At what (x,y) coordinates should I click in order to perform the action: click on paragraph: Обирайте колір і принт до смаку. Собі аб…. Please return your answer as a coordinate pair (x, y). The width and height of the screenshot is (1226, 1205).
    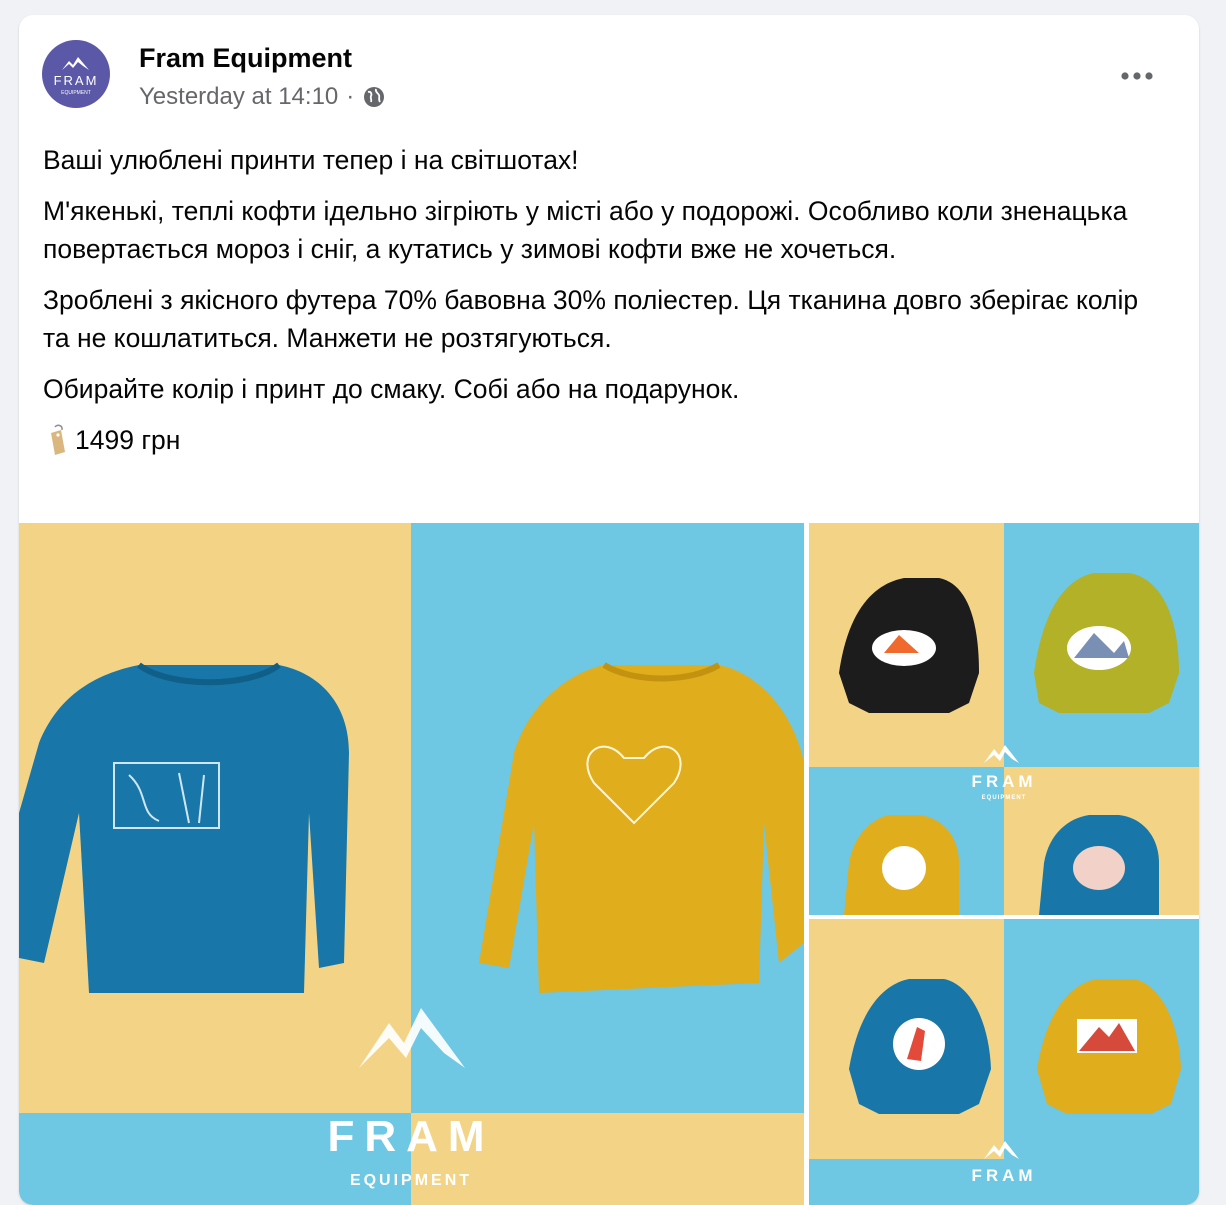
    Looking at the image, I should click on (391, 389).